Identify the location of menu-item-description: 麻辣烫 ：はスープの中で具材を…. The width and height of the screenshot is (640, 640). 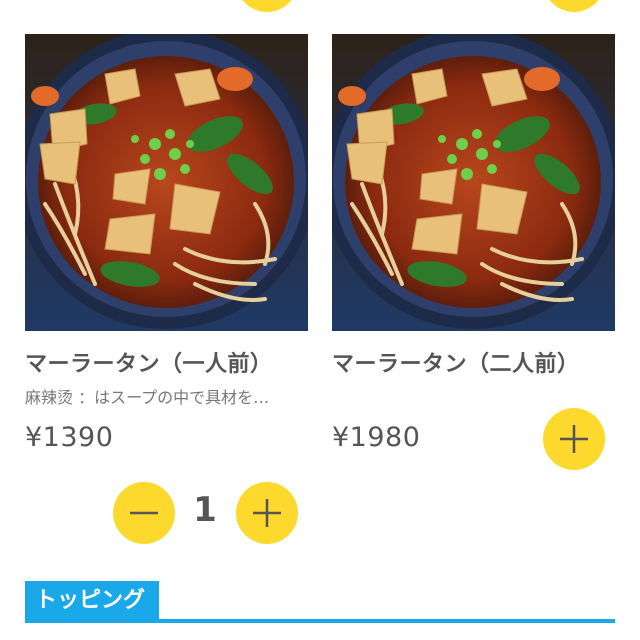
(147, 397).